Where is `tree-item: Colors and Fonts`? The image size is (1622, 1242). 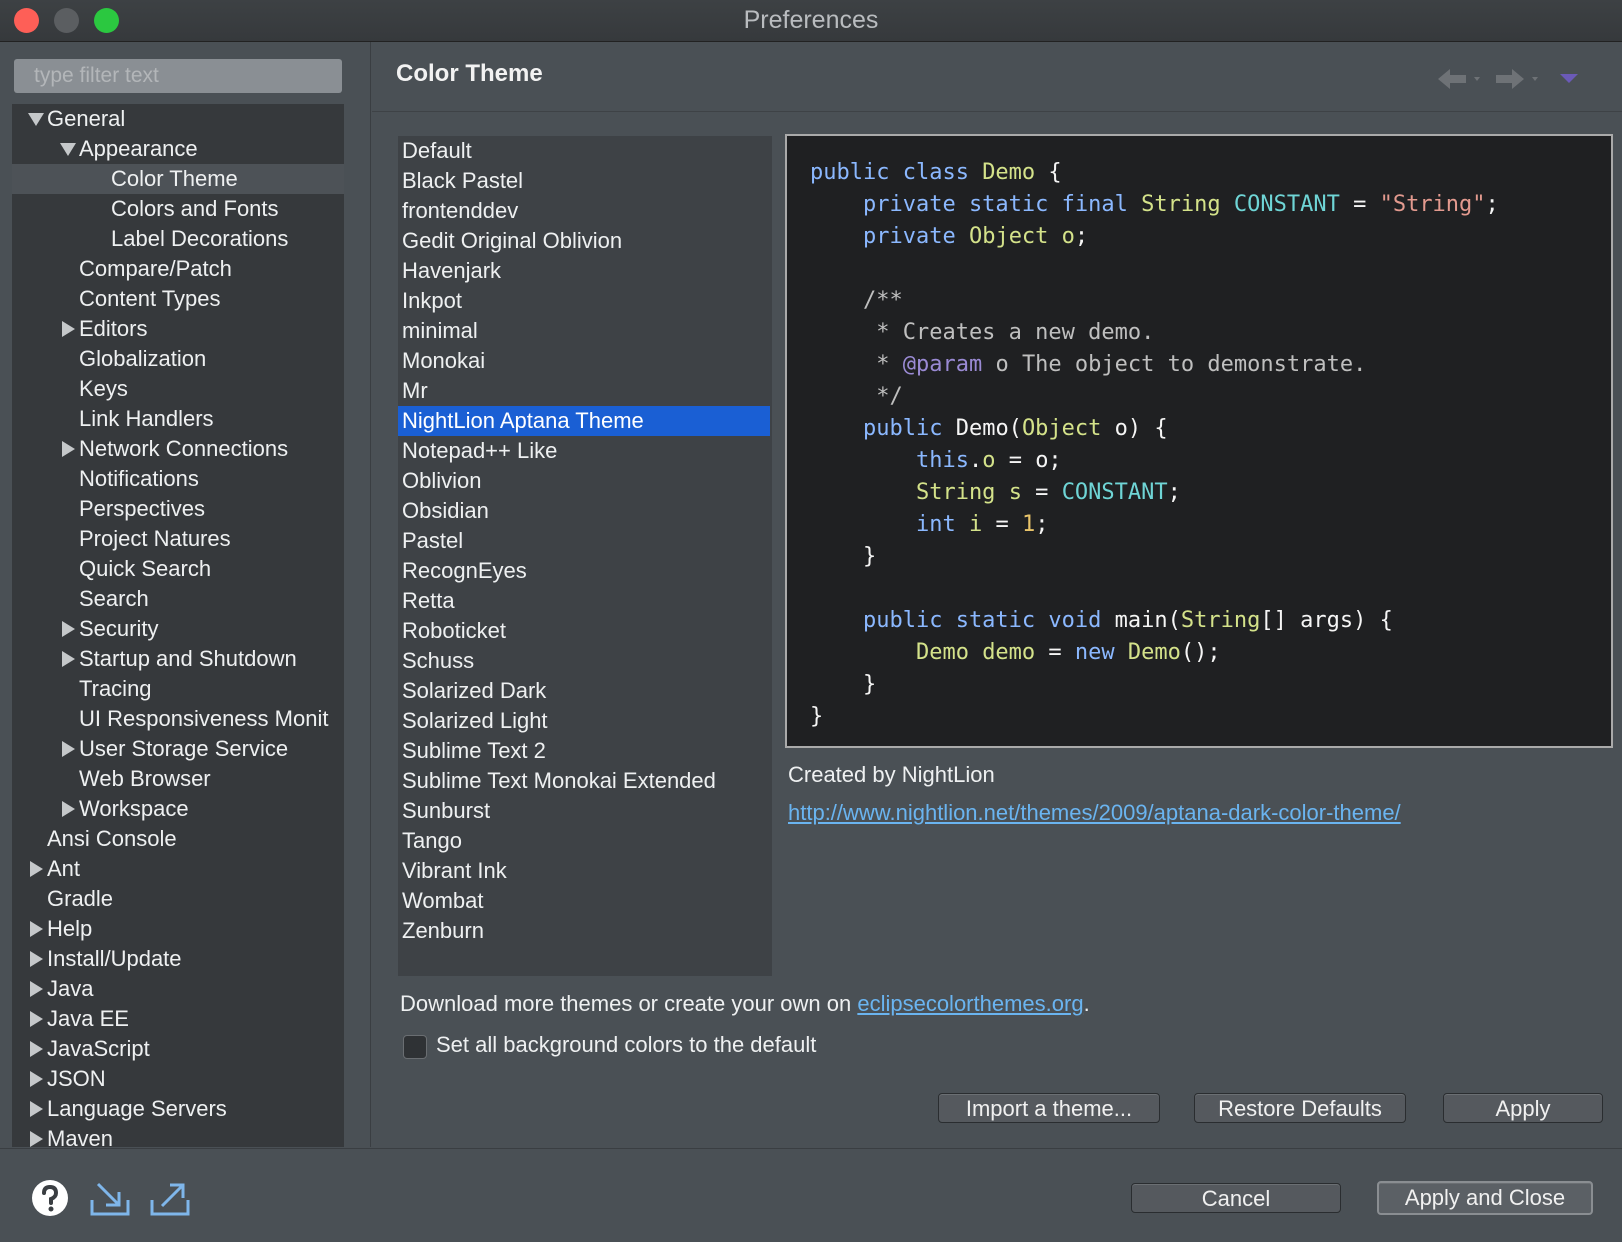 tree-item: Colors and Fonts is located at coordinates (178, 209).